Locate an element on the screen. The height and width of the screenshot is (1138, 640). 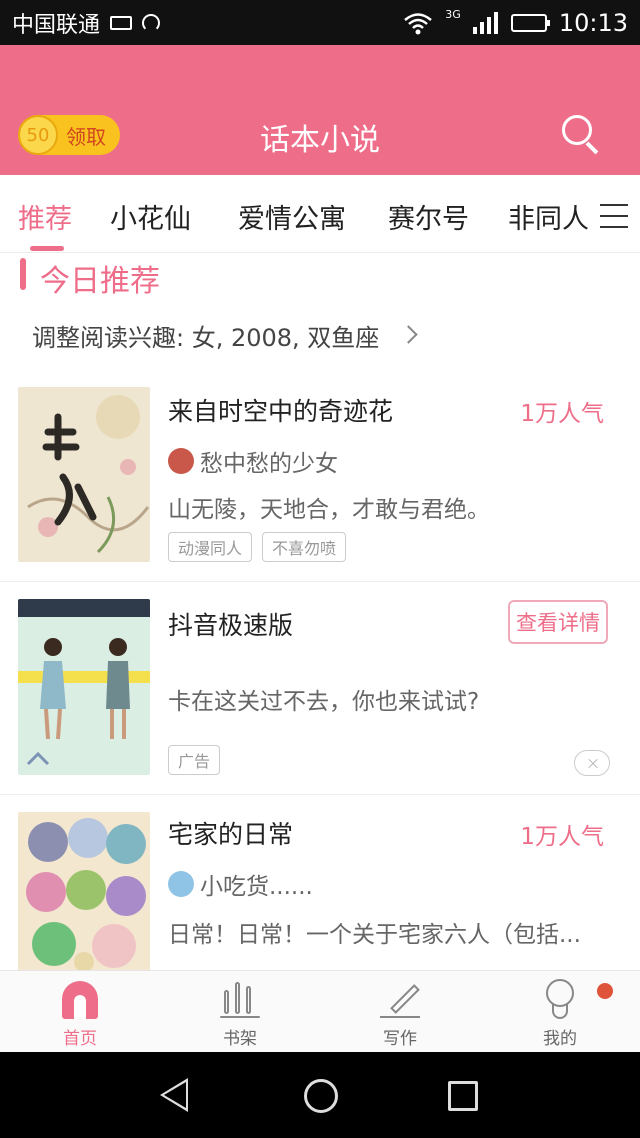
view-details-button: 查看详情 is located at coordinates (558, 622).